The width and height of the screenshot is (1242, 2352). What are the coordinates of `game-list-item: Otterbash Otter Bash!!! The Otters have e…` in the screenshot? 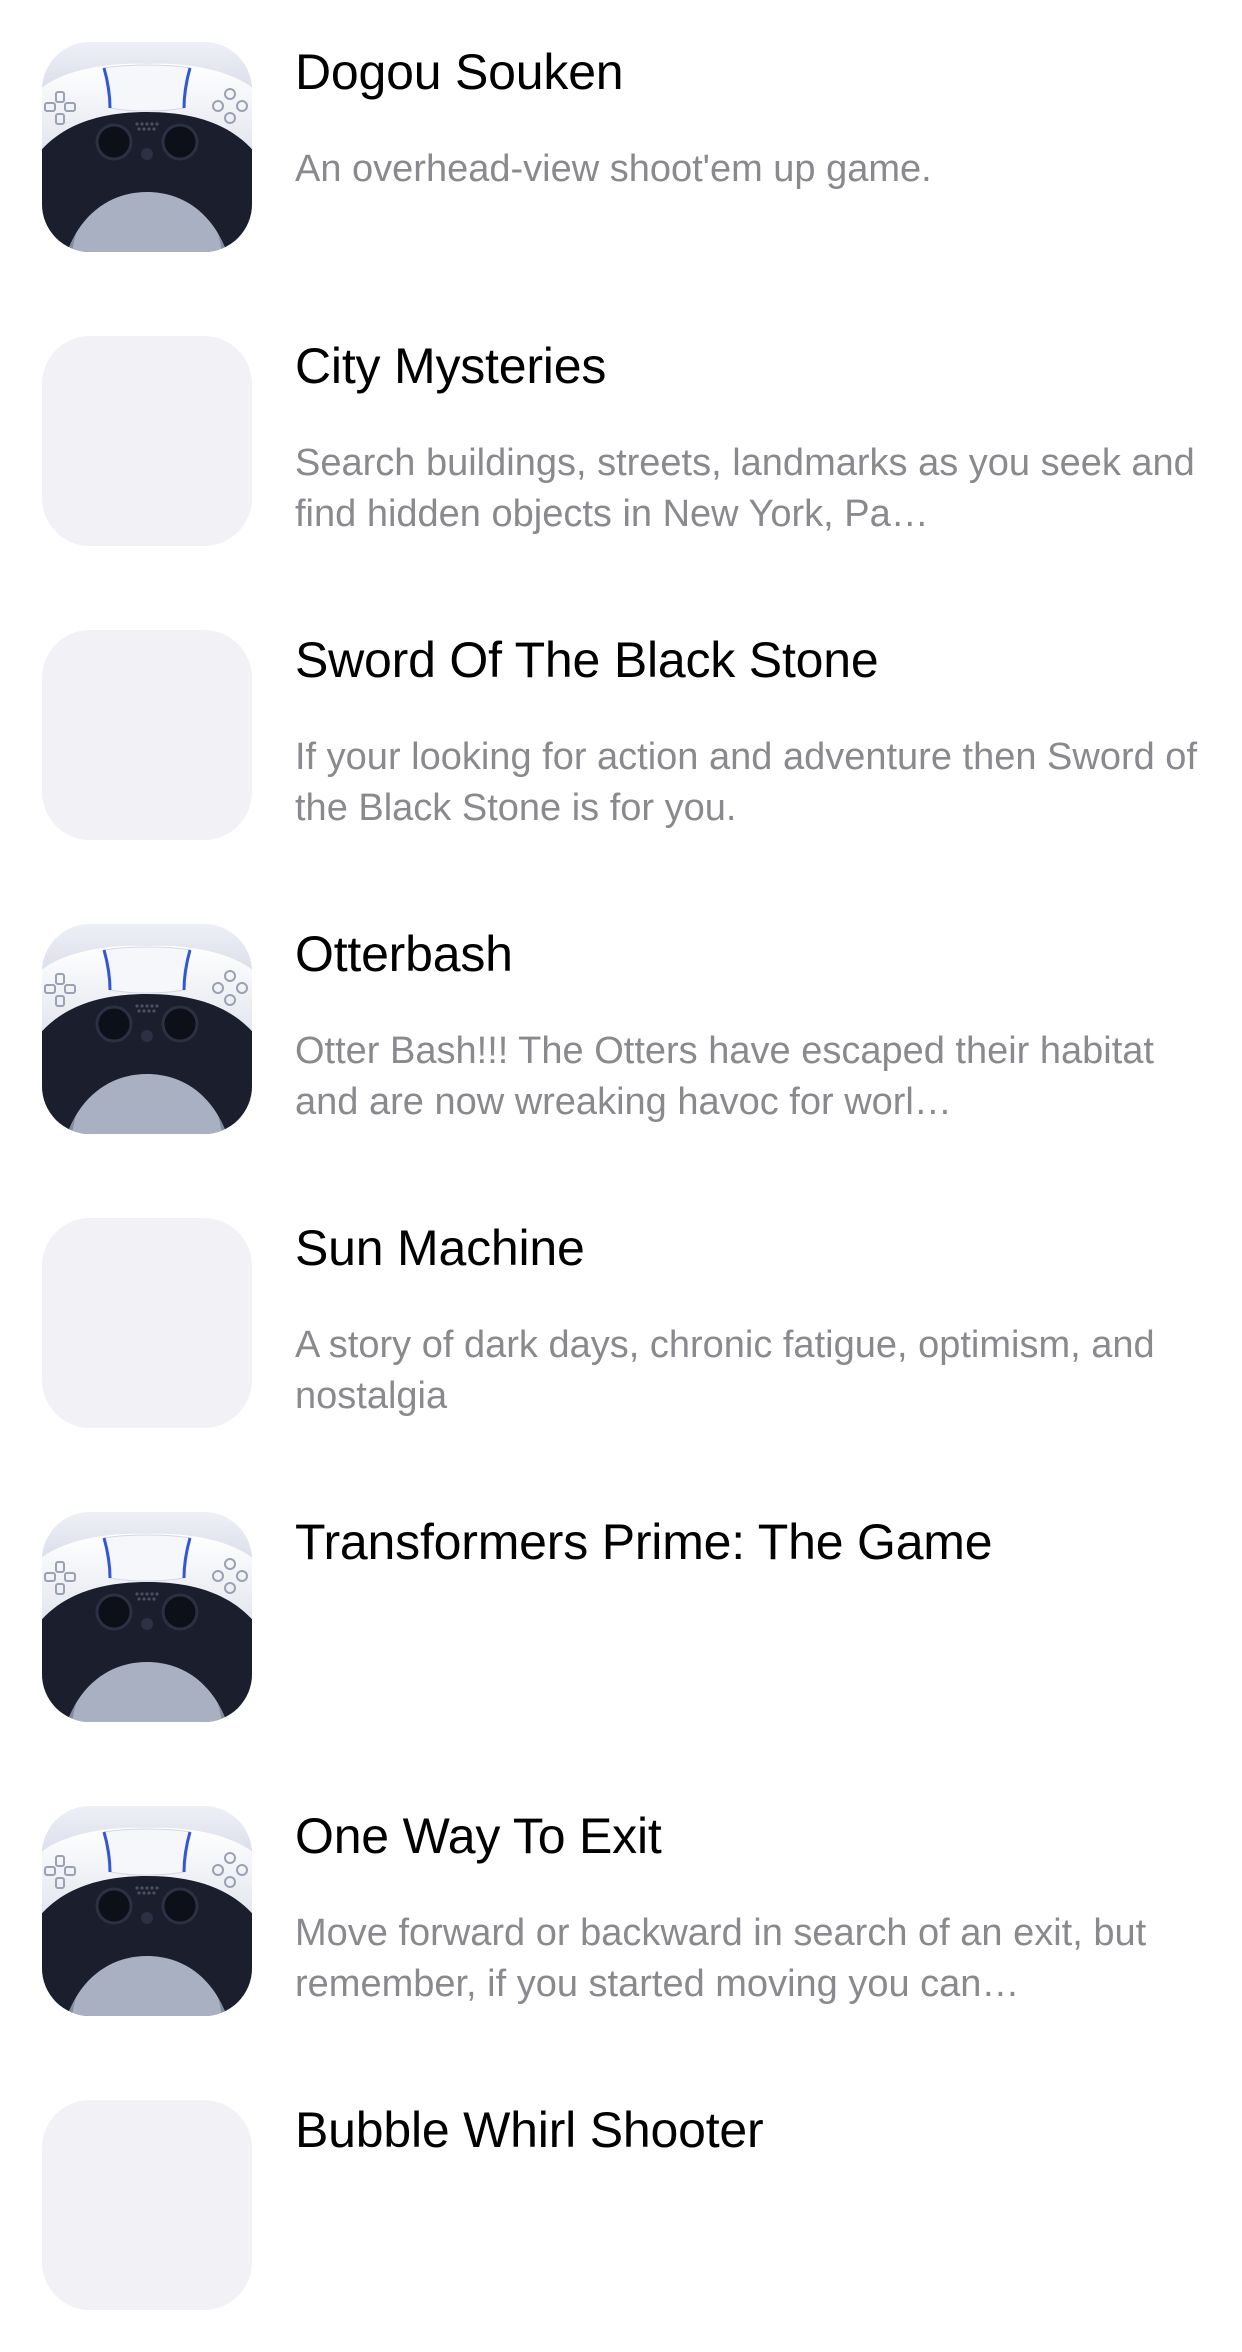 It's located at (621, 1029).